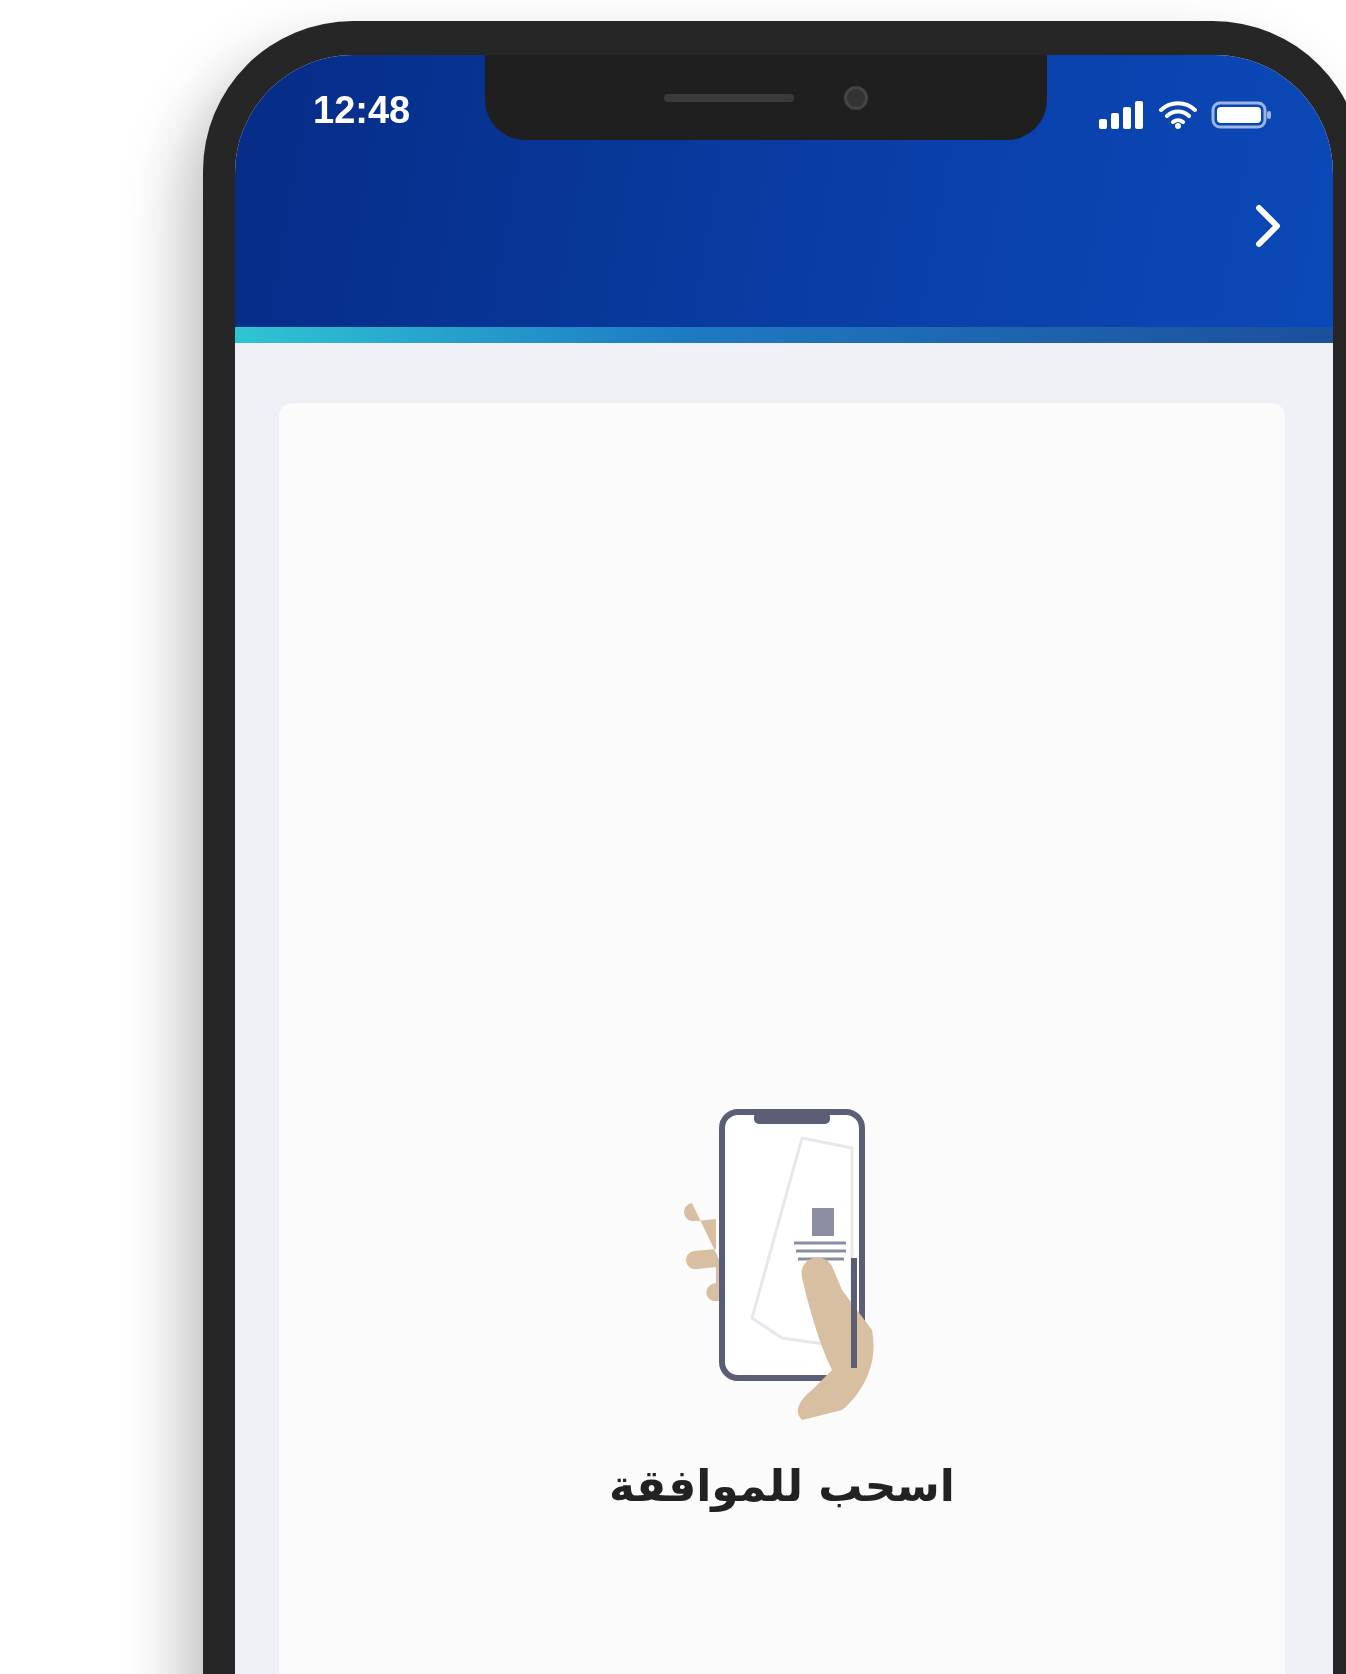 This screenshot has height=1674, width=1346. Describe the element at coordinates (1178, 114) in the screenshot. I see `wifi-icon` at that location.